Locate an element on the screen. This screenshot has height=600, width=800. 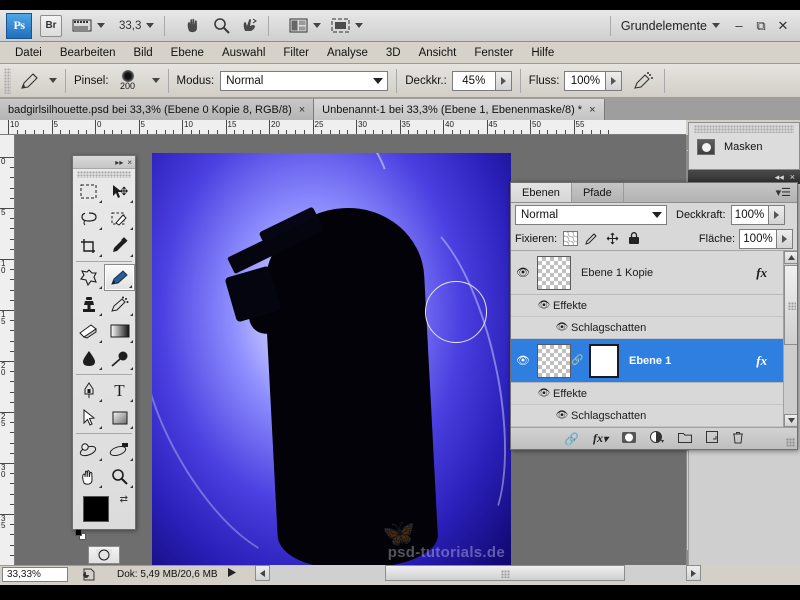
lock-all-icon is located at coordinates (633, 238).